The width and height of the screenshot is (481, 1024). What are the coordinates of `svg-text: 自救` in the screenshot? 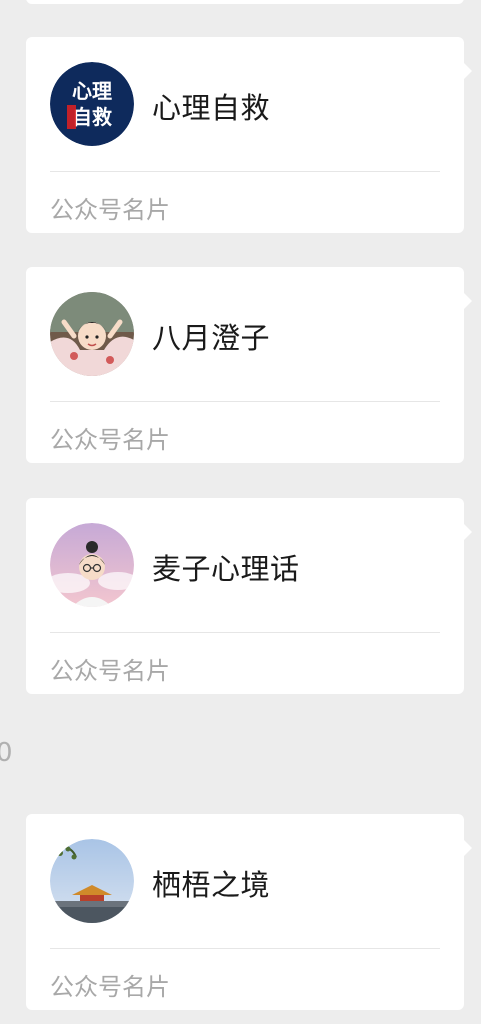 It's located at (92, 117).